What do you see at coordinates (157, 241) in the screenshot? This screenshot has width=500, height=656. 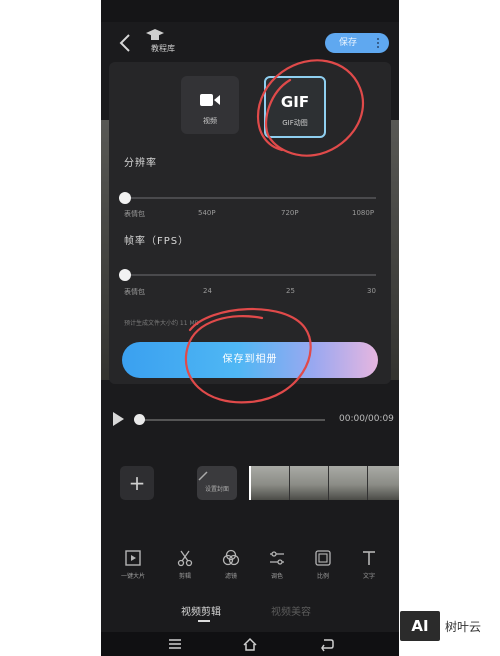 I see `framerate-title: 帧率（FPS）` at bounding box center [157, 241].